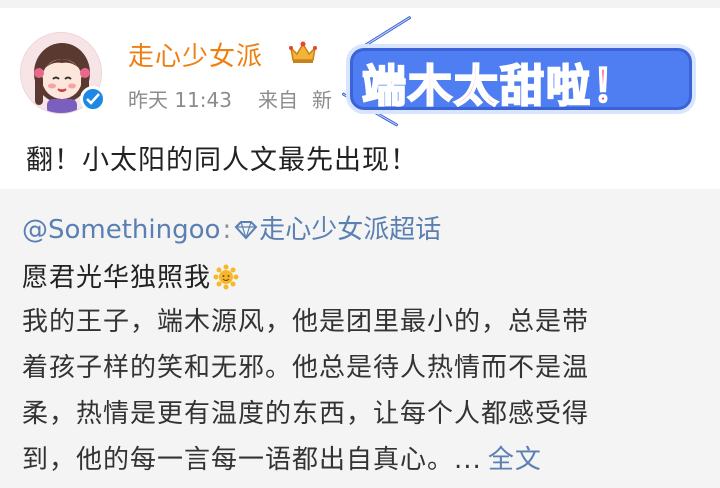  Describe the element at coordinates (360, 4) in the screenshot. I see `top-divider` at that location.